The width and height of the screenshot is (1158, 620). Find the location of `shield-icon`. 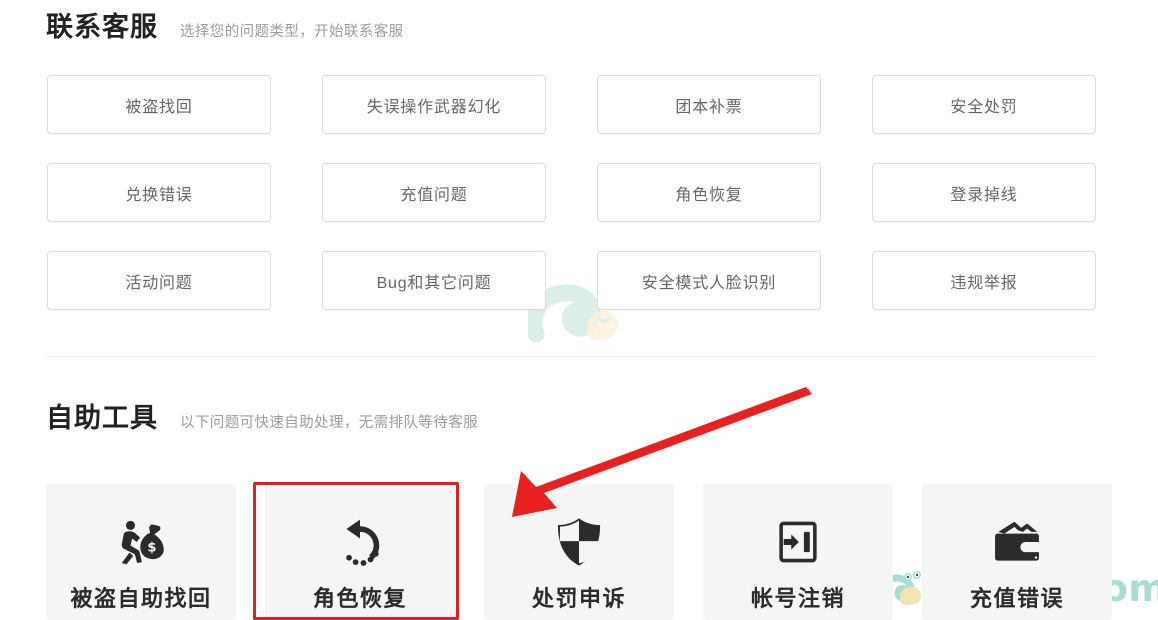

shield-icon is located at coordinates (579, 542).